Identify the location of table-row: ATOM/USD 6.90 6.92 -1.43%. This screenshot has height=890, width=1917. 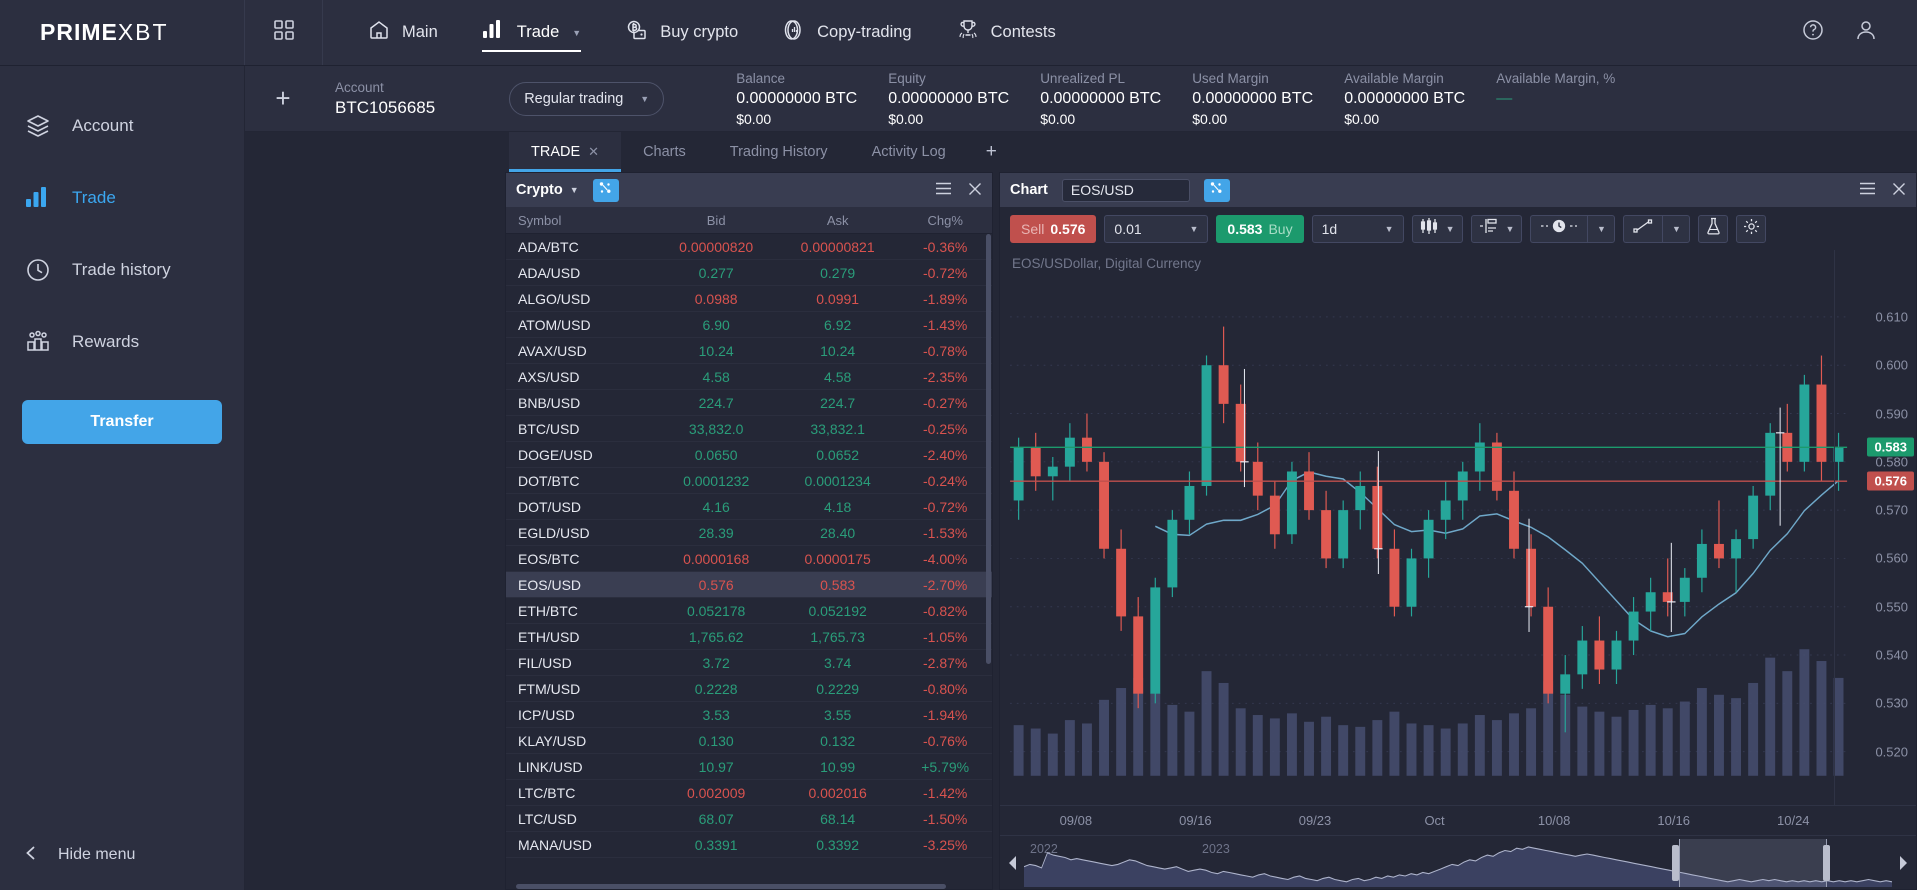
(749, 325).